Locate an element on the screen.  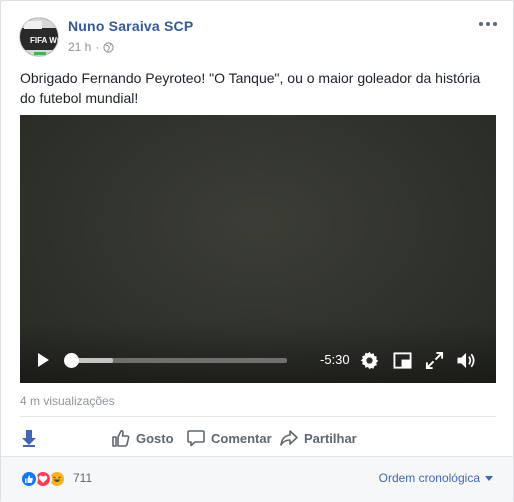
share-icon is located at coordinates (289, 438).